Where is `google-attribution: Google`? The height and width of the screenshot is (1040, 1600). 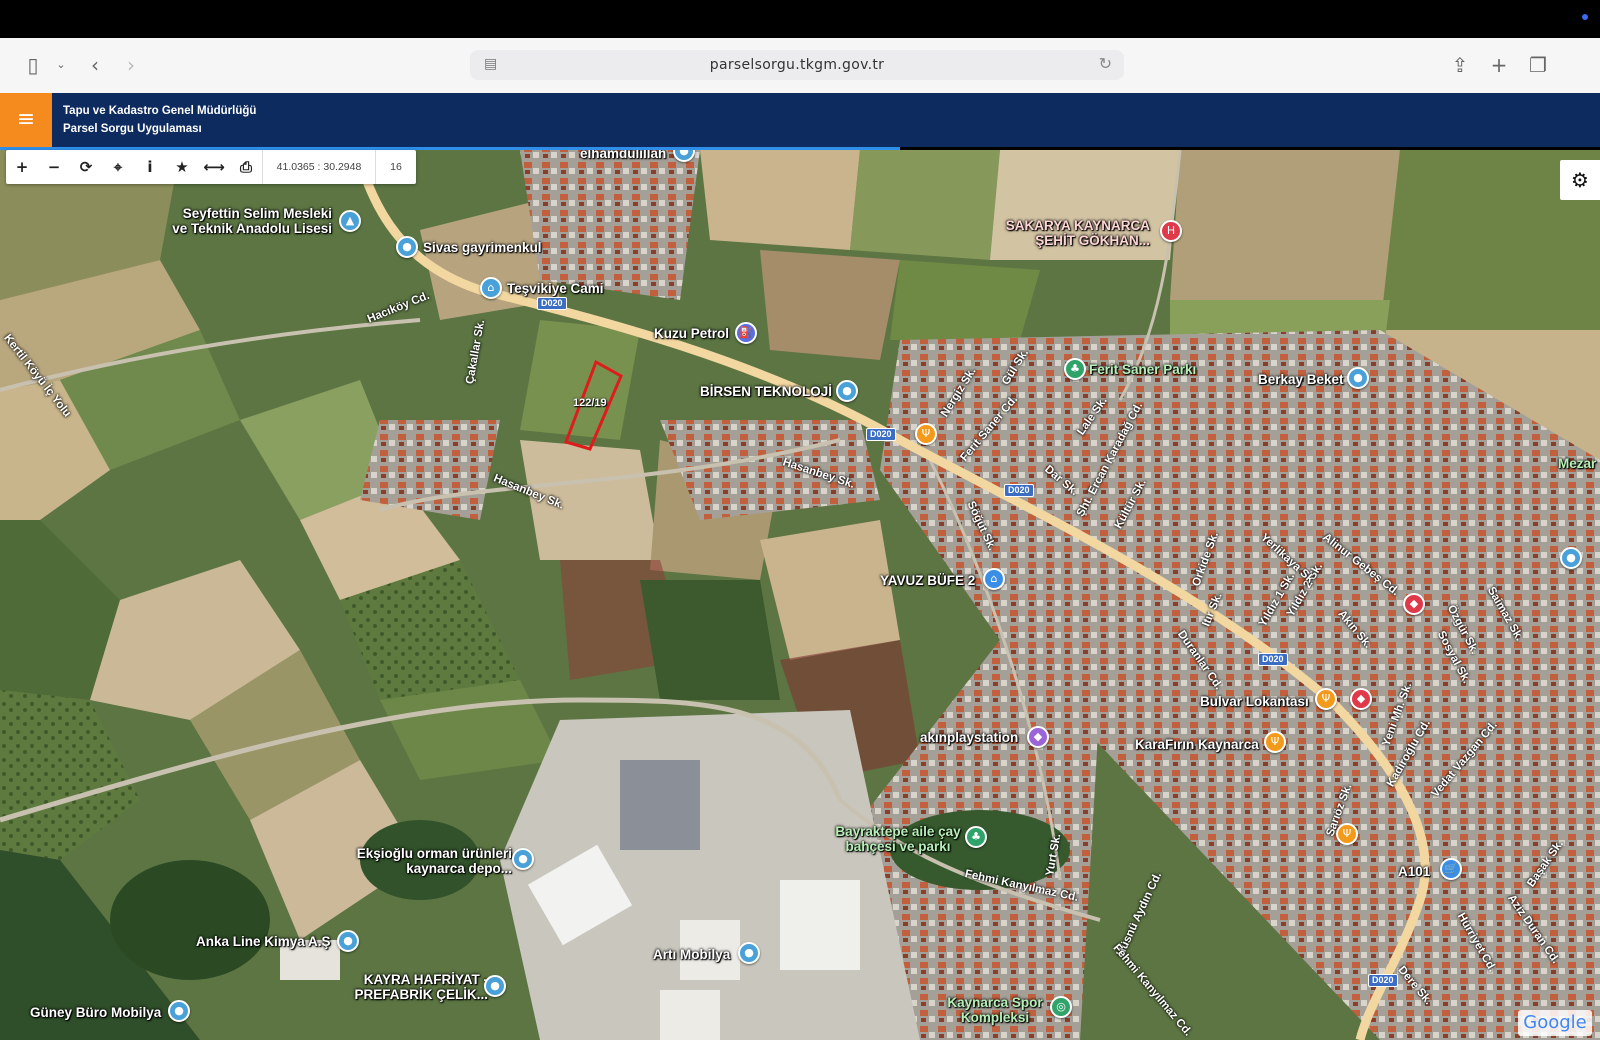 google-attribution: Google is located at coordinates (1555, 1023).